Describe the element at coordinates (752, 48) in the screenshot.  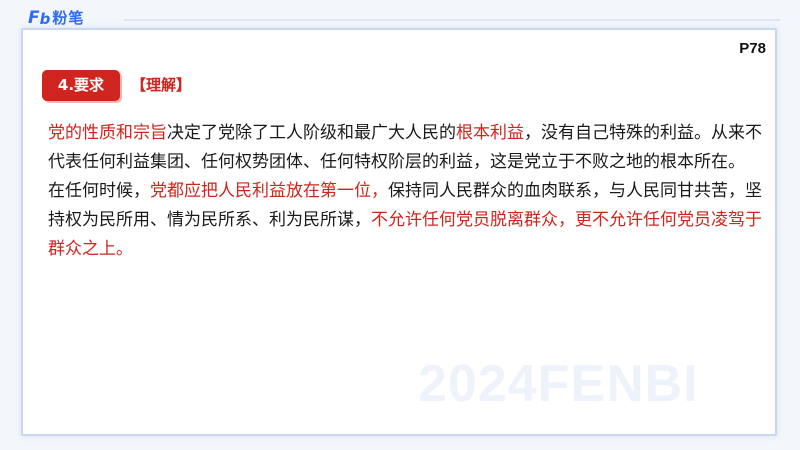
I see `page-number: P78` at that location.